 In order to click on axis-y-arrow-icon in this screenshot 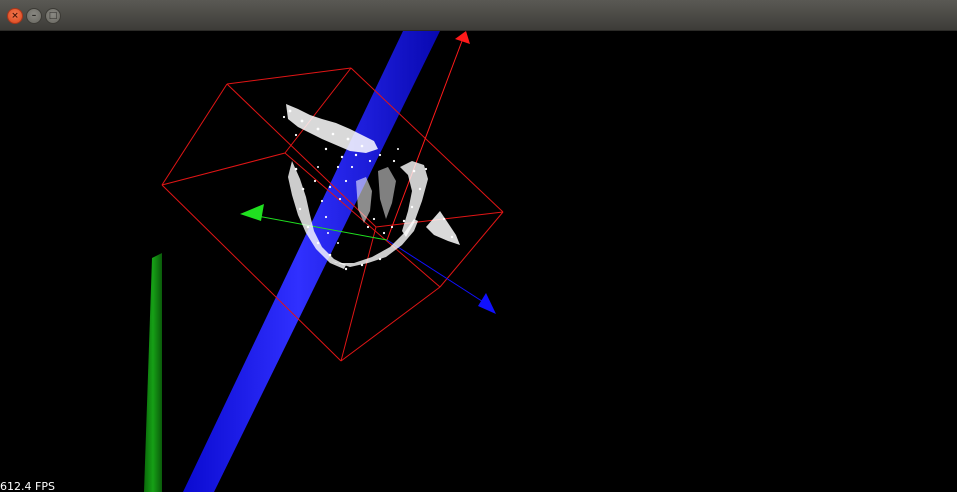, I will do `click(252, 212)`.